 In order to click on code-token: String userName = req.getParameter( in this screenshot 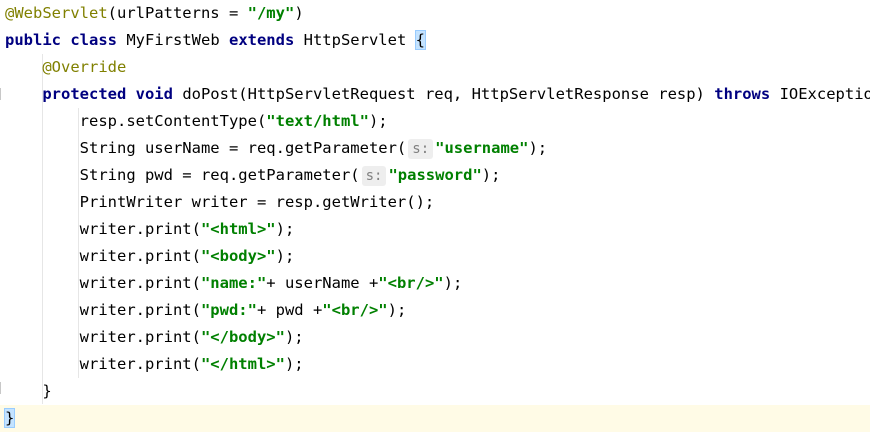, I will do `click(206, 148)`.